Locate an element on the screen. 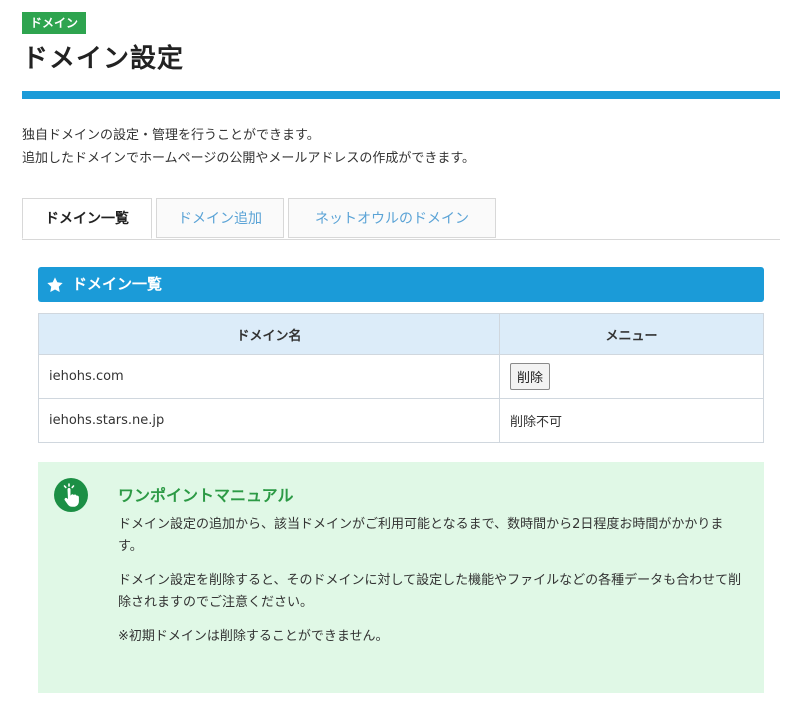  tab-domain-add: ドメイン追加 is located at coordinates (220, 218).